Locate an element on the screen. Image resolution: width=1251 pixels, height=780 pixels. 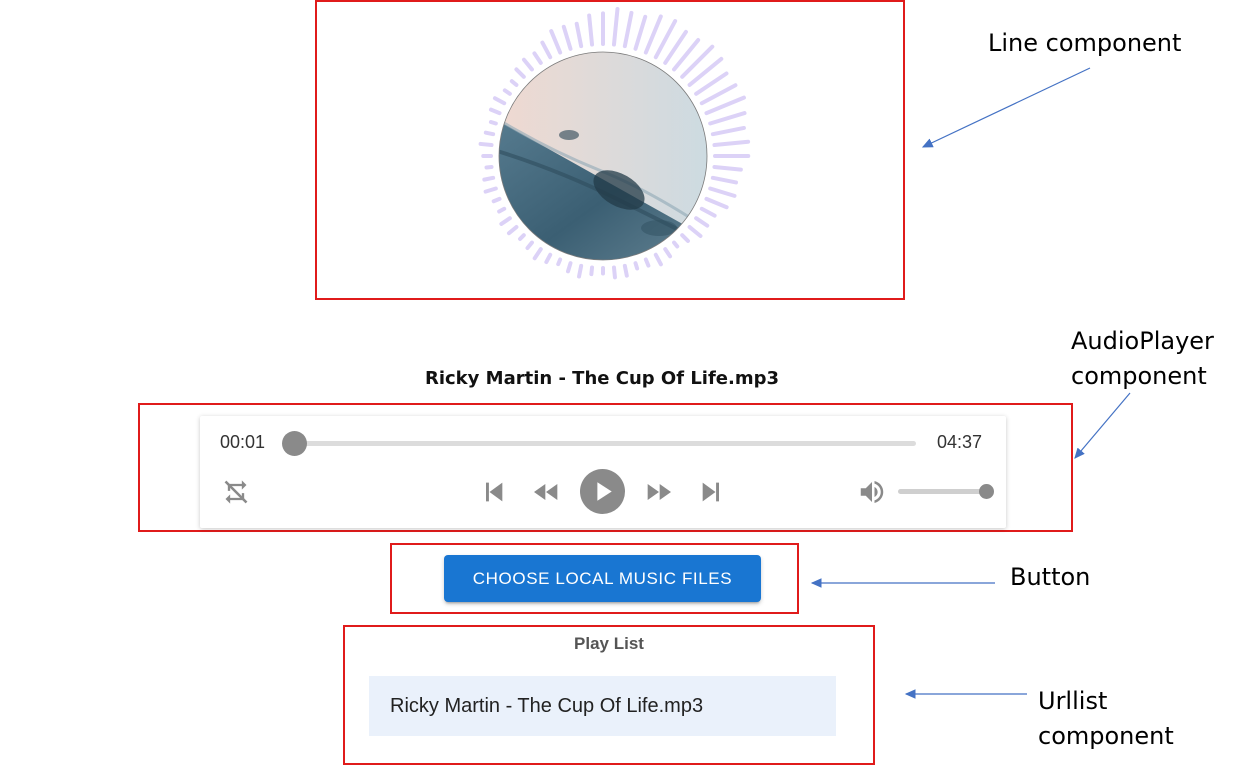
playlist-title: Play List is located at coordinates (609, 643).